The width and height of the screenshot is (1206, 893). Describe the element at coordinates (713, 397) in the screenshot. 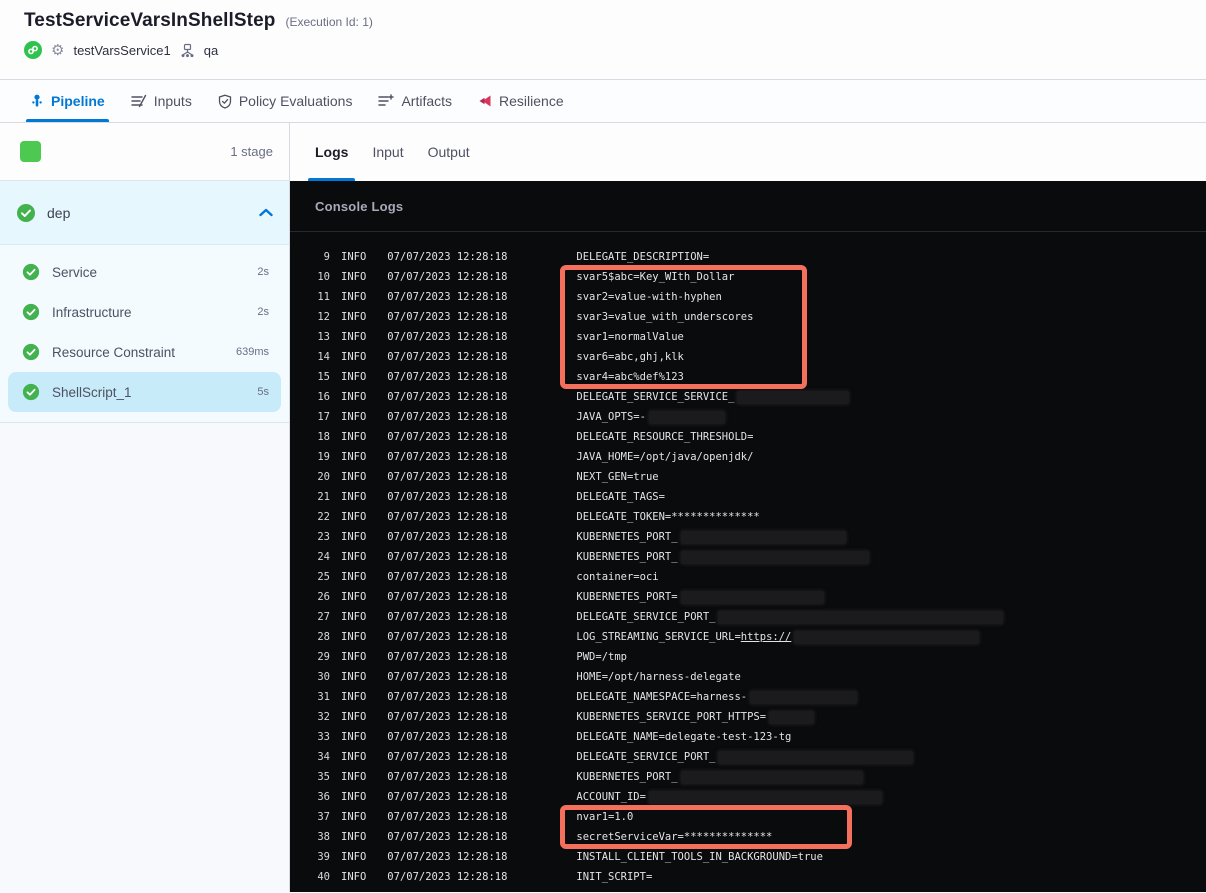

I see `log-message: DELEGATE_SERVICE_SERVICE_` at that location.